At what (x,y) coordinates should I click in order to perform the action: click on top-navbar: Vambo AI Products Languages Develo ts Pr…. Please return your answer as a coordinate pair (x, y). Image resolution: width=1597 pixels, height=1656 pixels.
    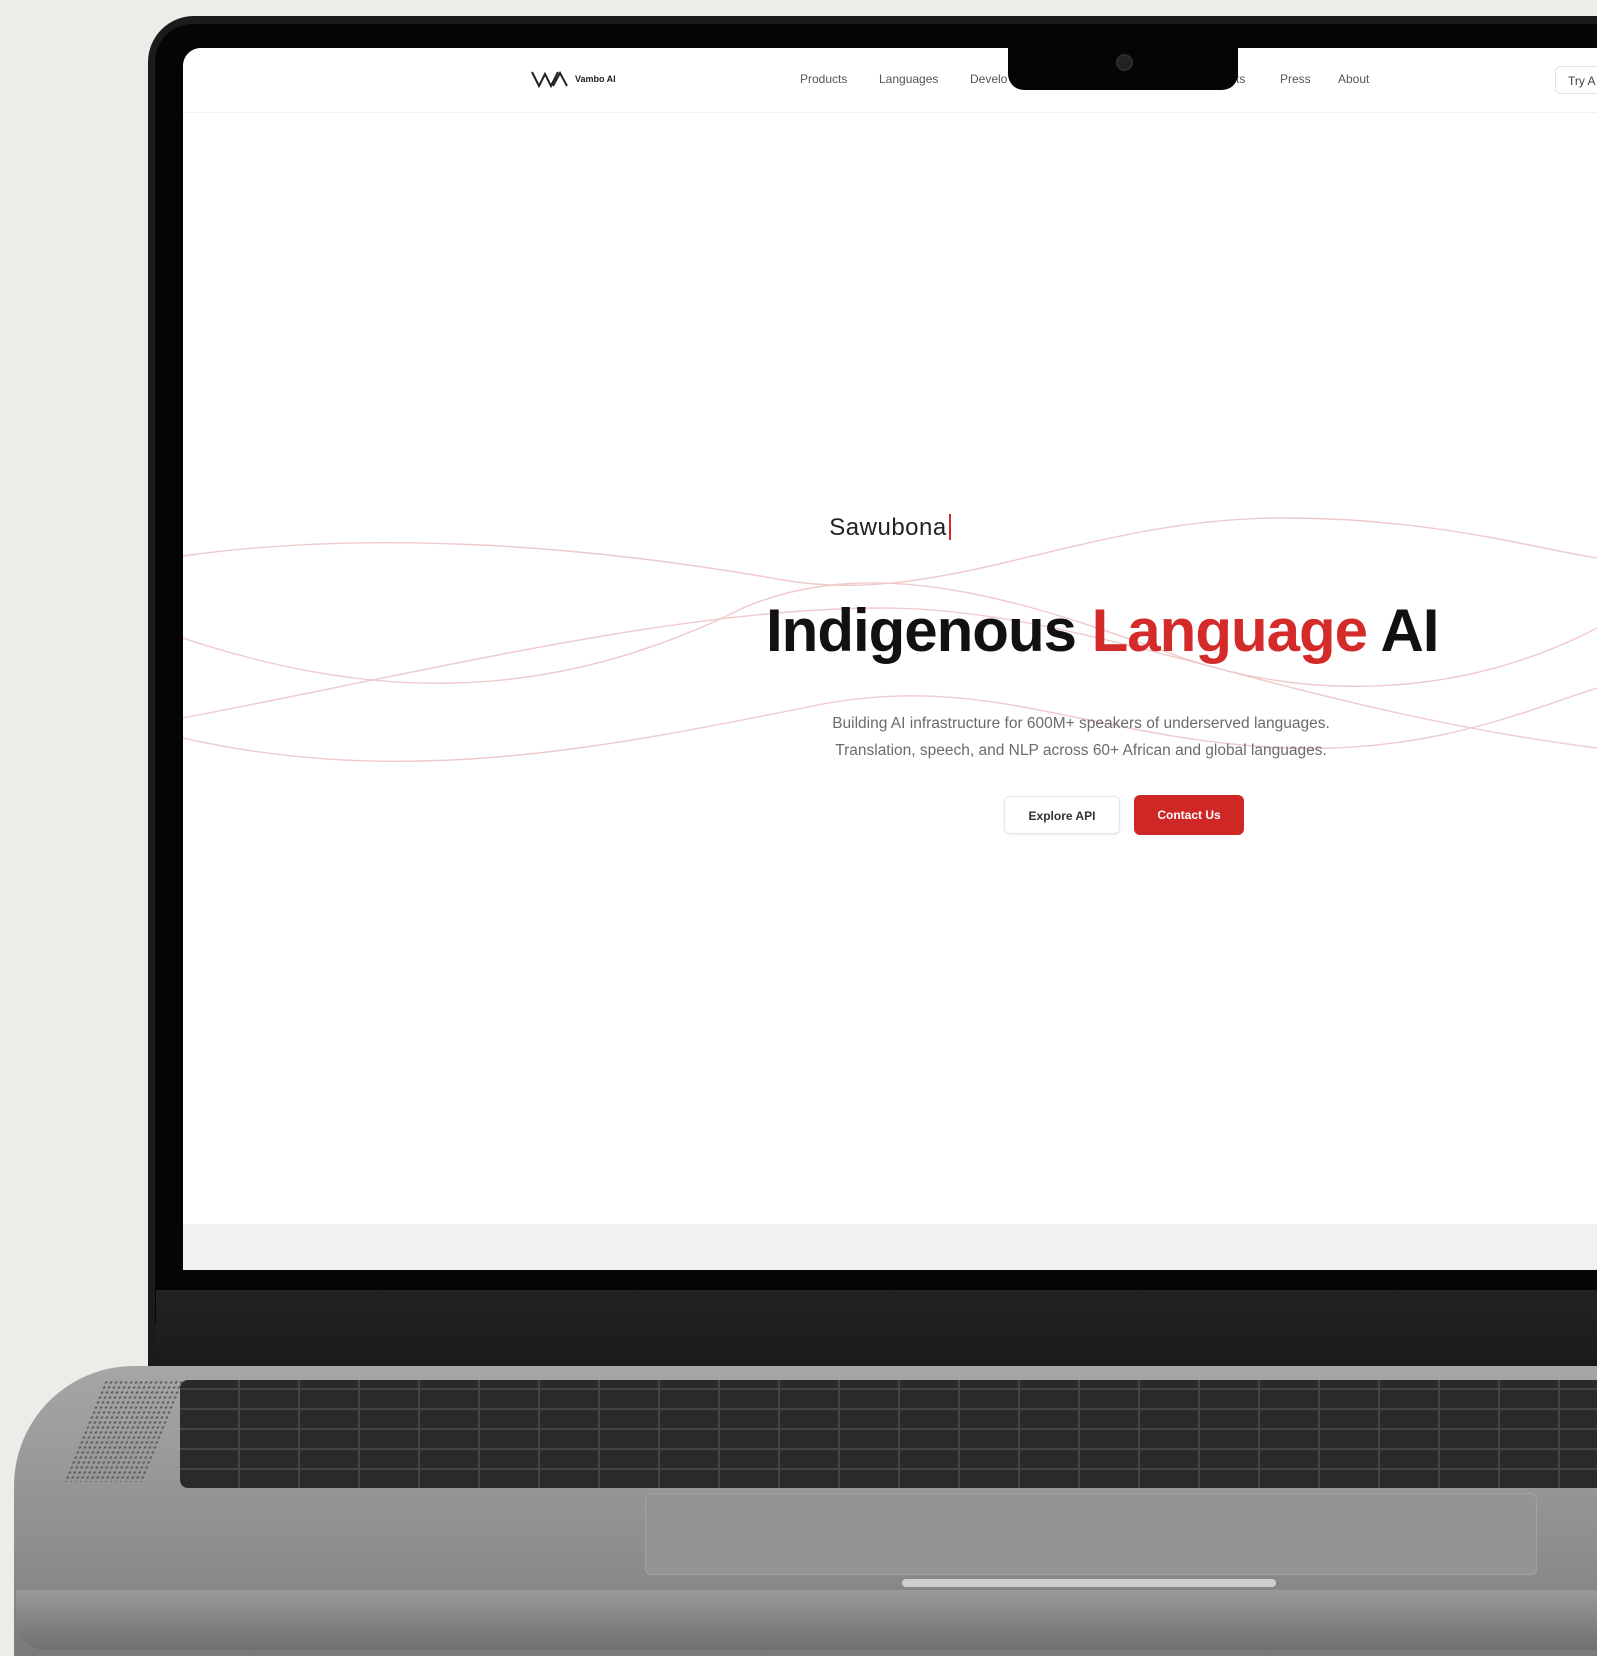
    Looking at the image, I should click on (890, 80).